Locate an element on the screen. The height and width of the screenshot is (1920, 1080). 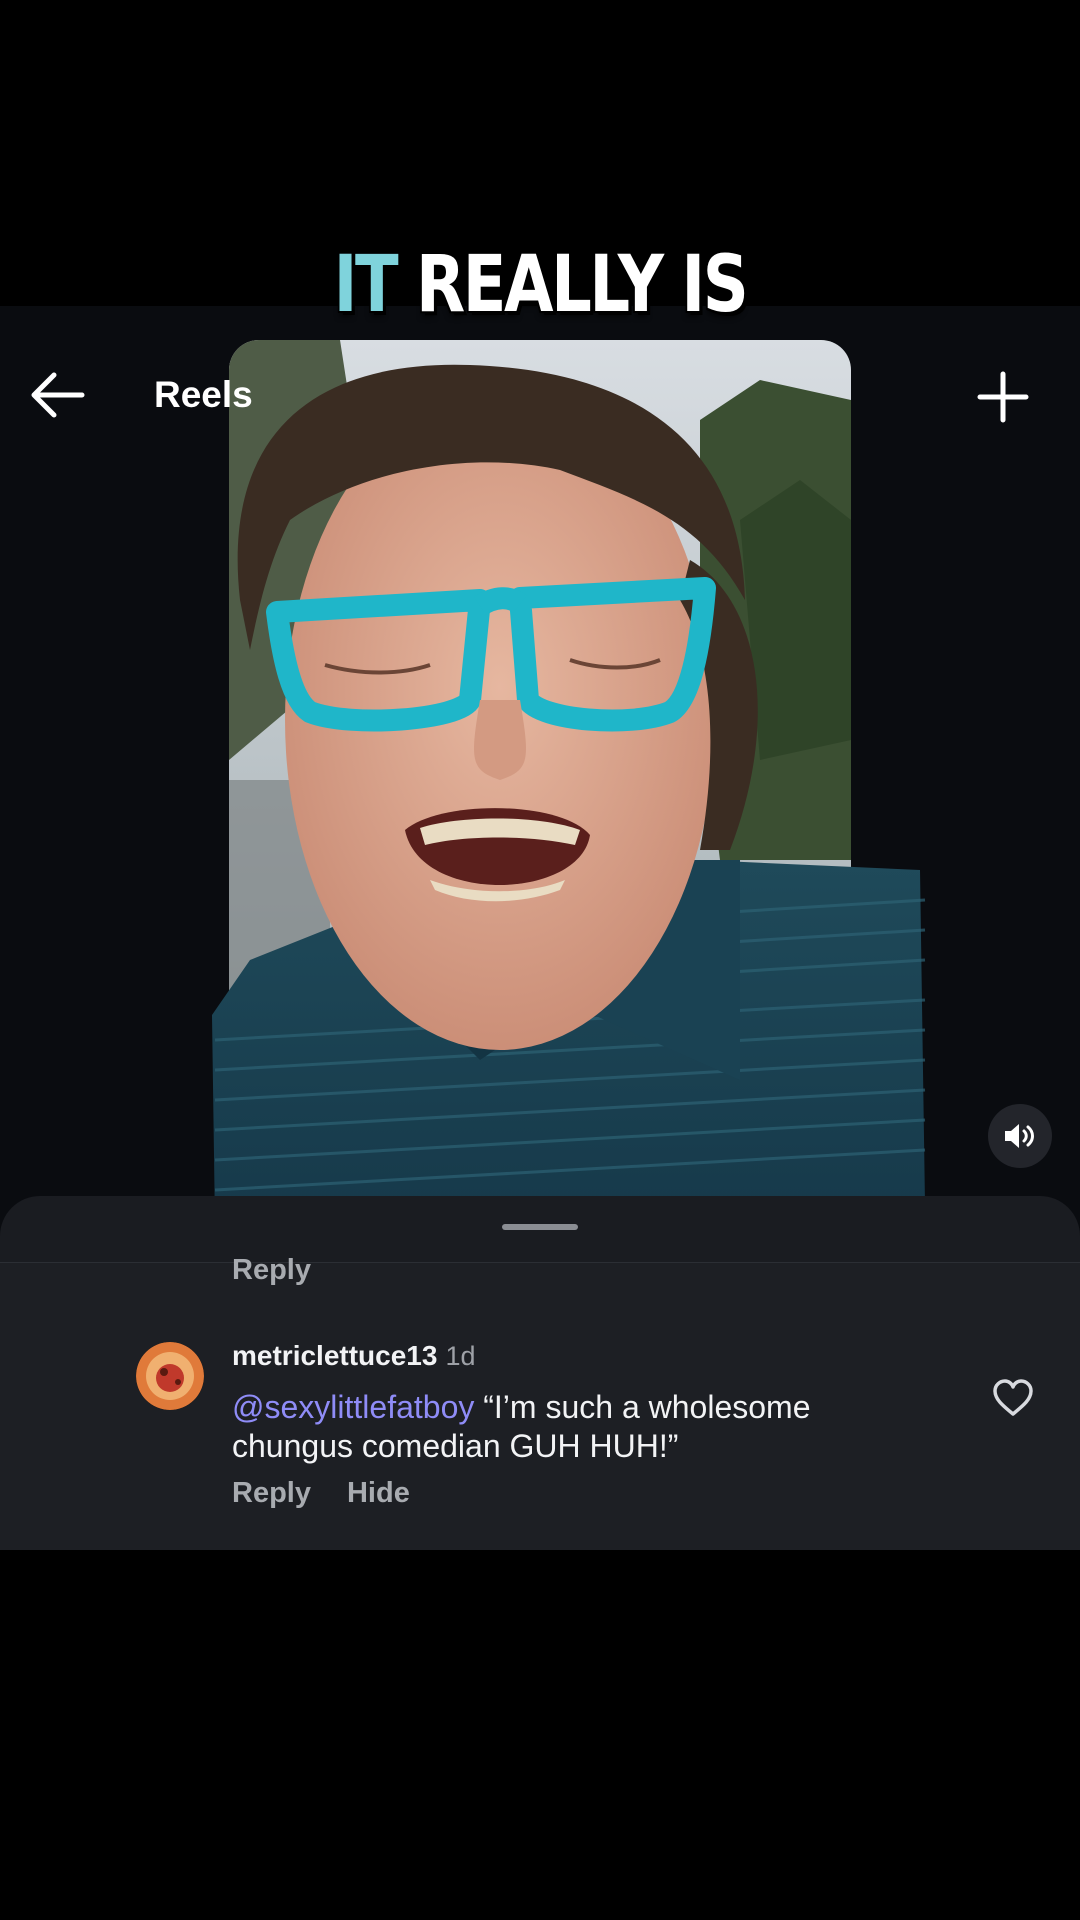
sound-toggle-button is located at coordinates (1020, 1136).